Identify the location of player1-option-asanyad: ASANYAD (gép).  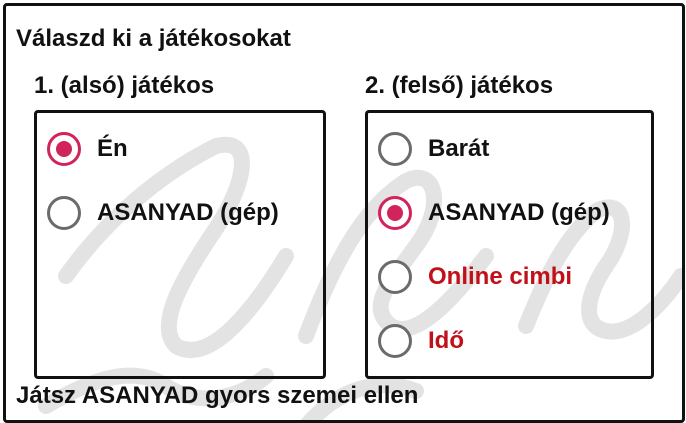
(163, 213).